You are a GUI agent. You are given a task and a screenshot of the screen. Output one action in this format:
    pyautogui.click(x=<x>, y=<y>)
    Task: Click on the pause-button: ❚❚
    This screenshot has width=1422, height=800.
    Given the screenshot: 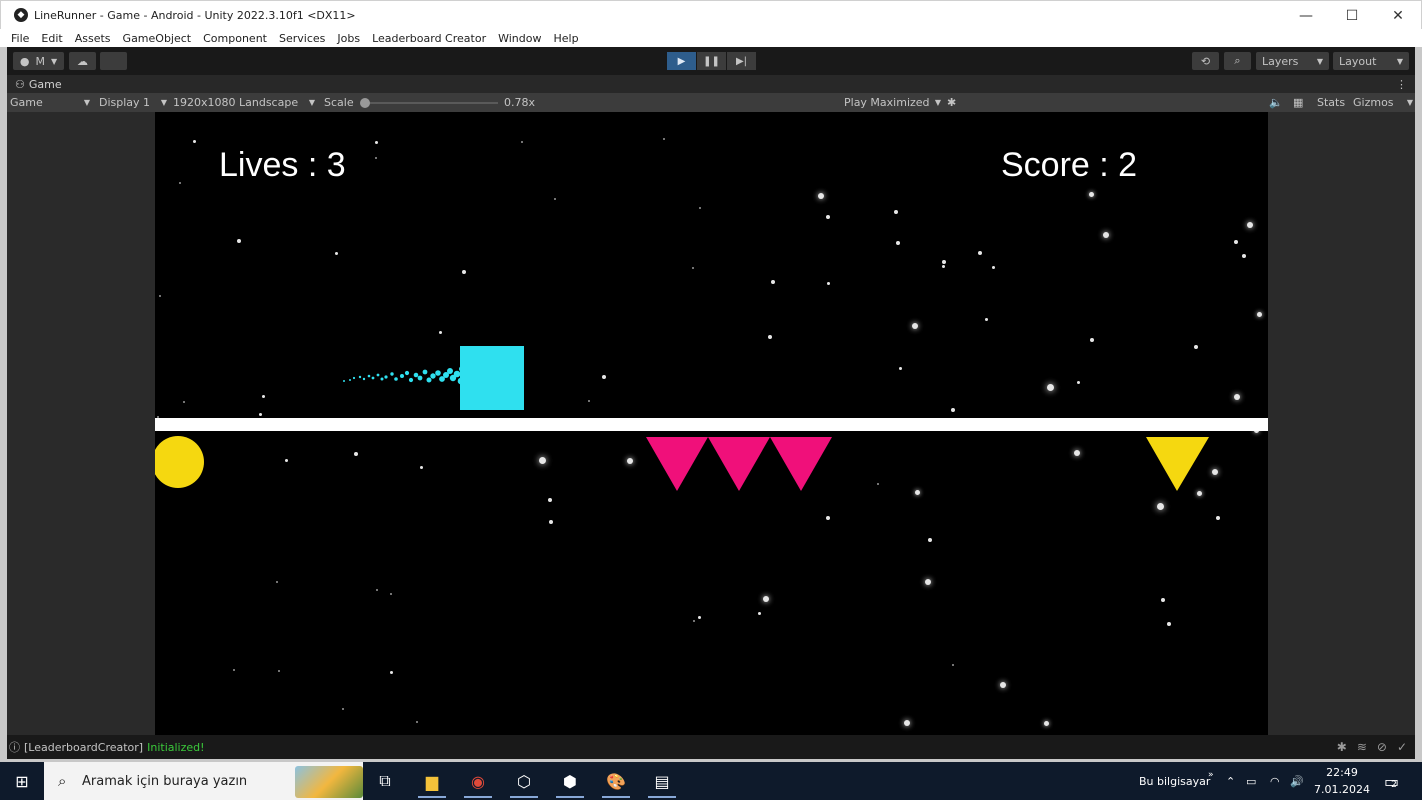 What is the action you would take?
    pyautogui.click(x=711, y=61)
    